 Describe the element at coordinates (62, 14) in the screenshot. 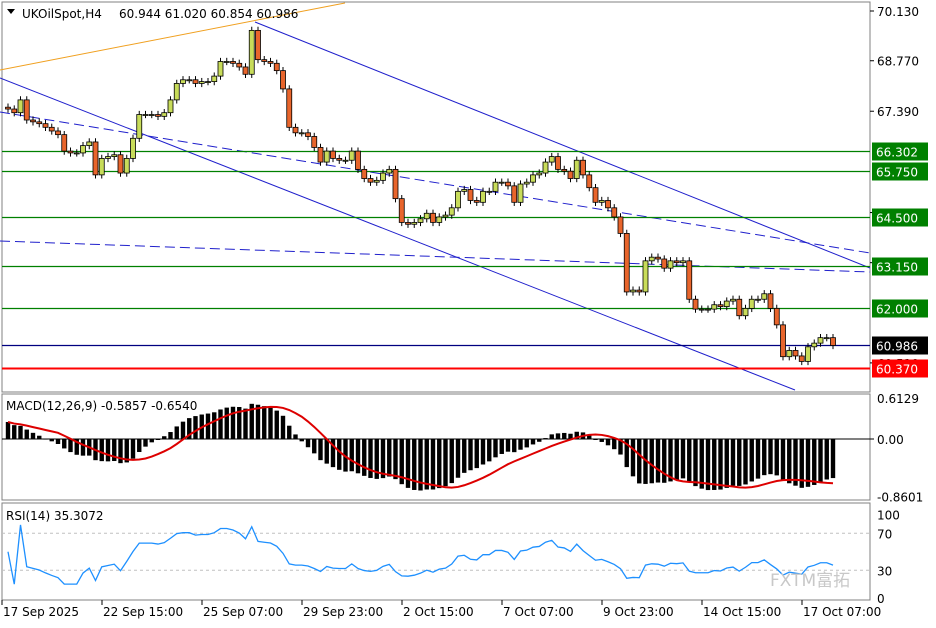

I see `symbol-label: UKOilSpot,H4` at that location.